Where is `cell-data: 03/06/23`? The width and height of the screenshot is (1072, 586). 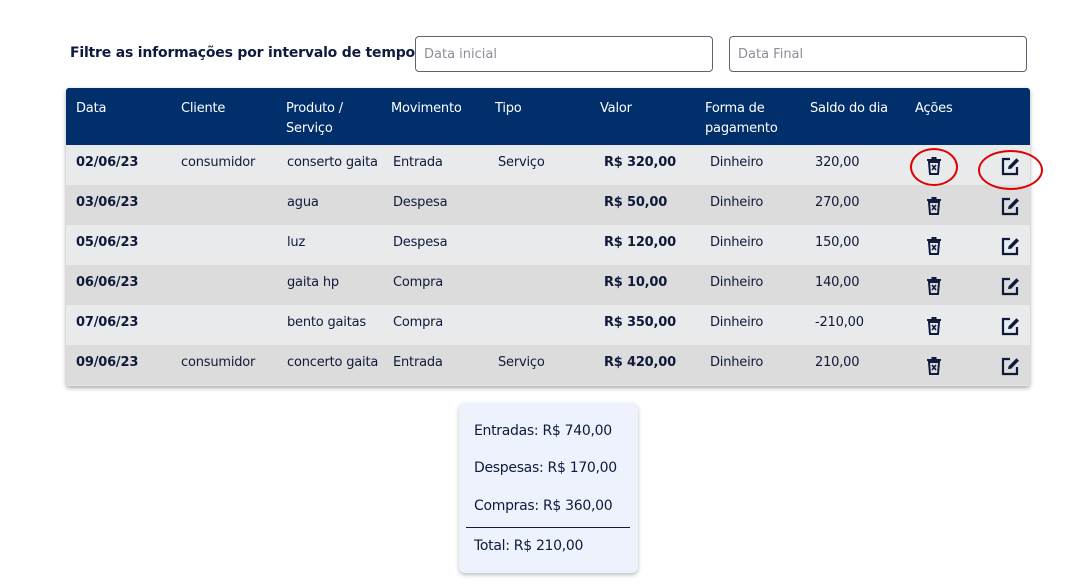
cell-data: 03/06/23 is located at coordinates (107, 202).